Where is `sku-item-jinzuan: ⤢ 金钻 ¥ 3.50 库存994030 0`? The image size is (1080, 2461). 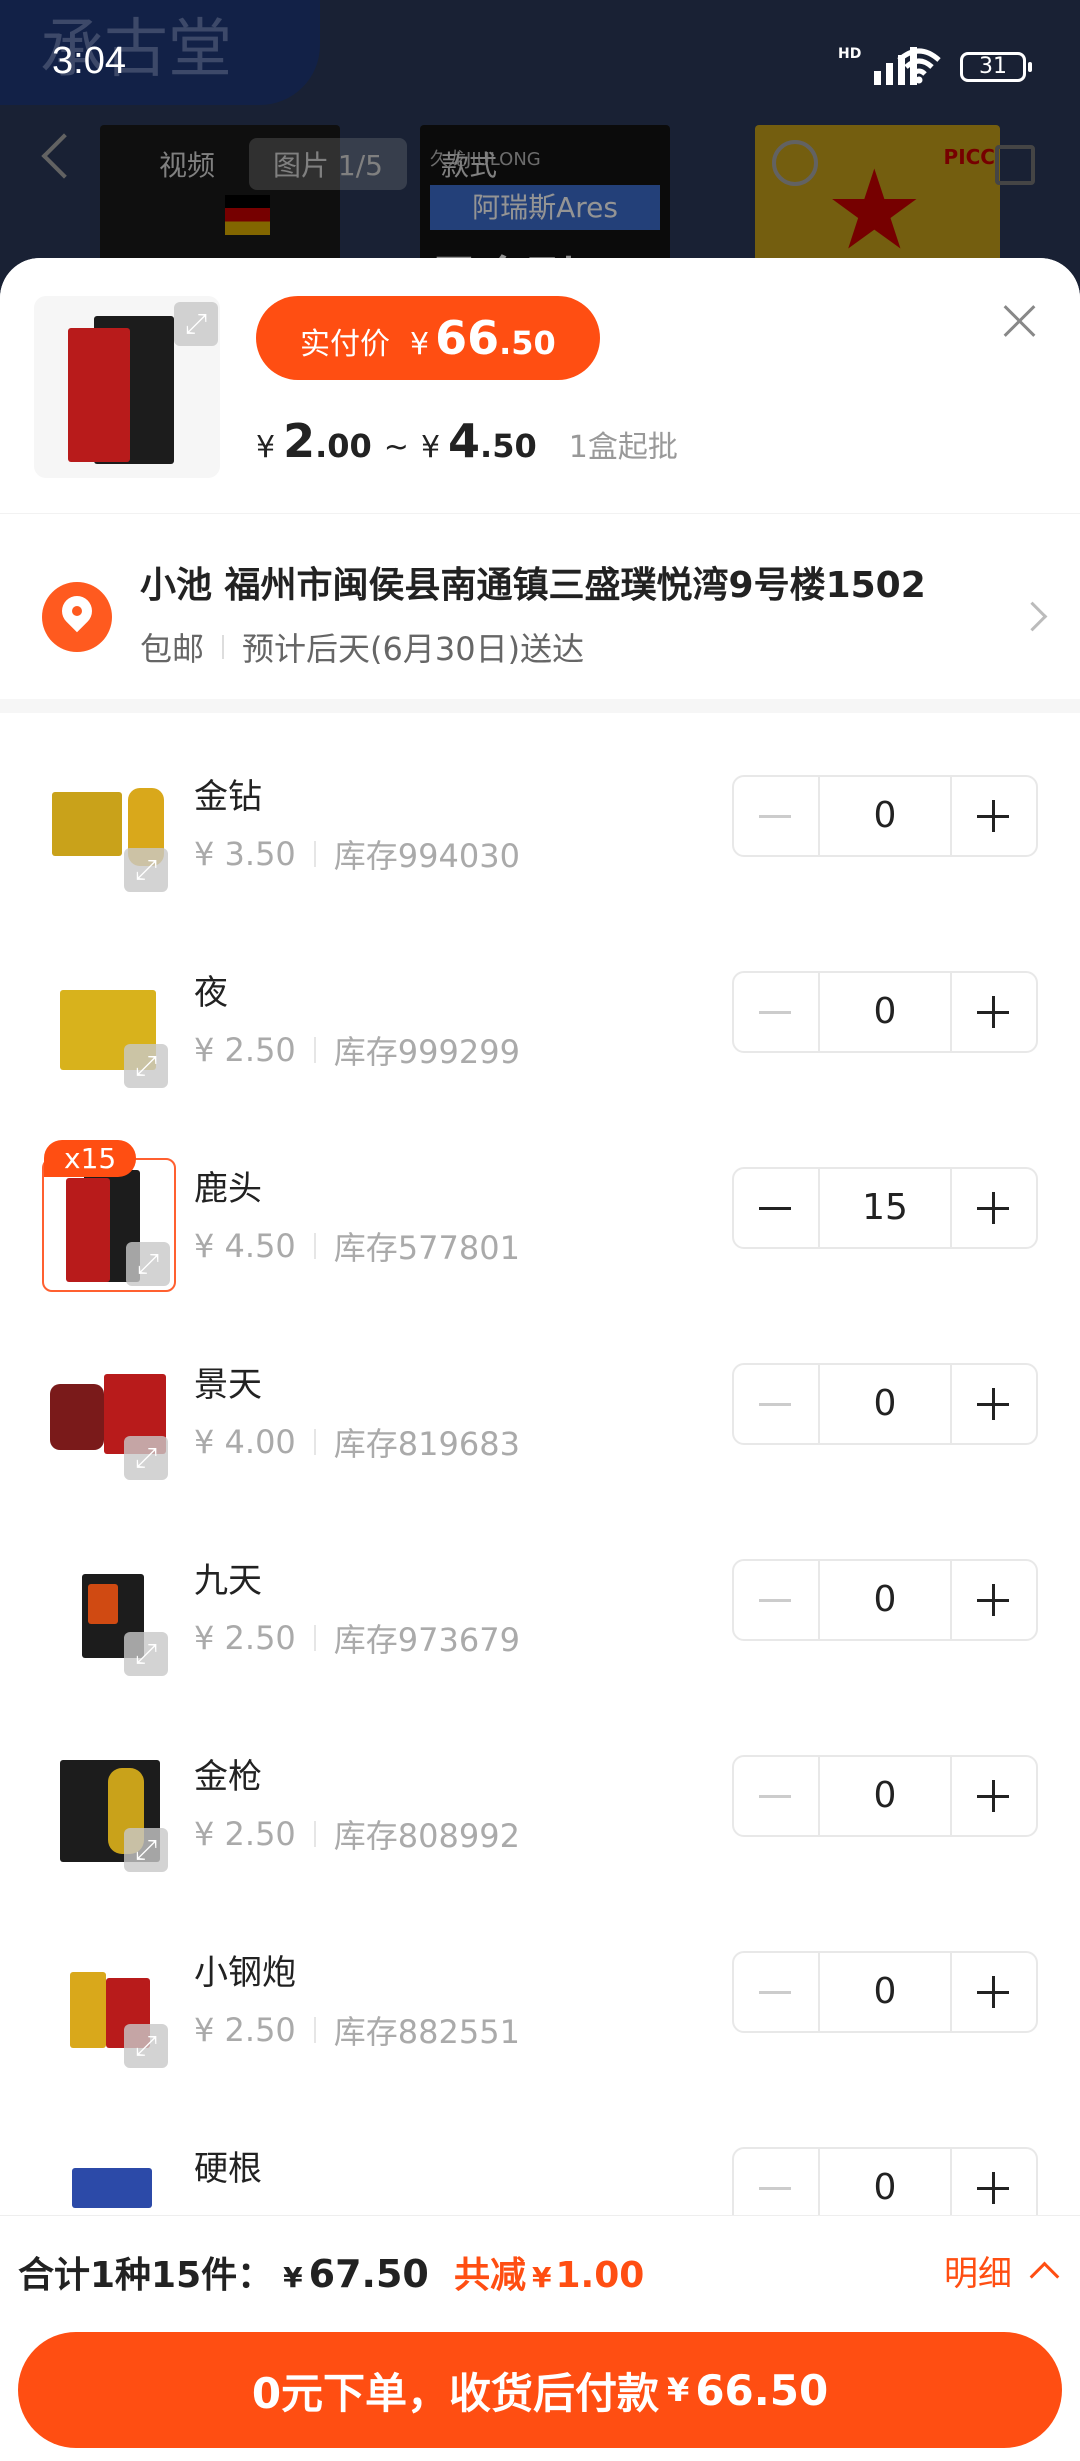
sku-item-jinzuan: ⤢ 金钻 ¥ 3.50 库存994030 0 is located at coordinates (540, 811).